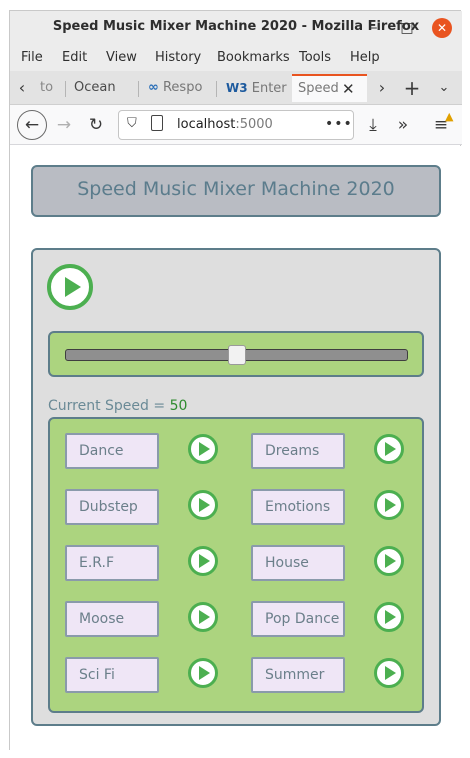 The width and height of the screenshot is (470, 758). I want to click on tab-label: to, so click(47, 87).